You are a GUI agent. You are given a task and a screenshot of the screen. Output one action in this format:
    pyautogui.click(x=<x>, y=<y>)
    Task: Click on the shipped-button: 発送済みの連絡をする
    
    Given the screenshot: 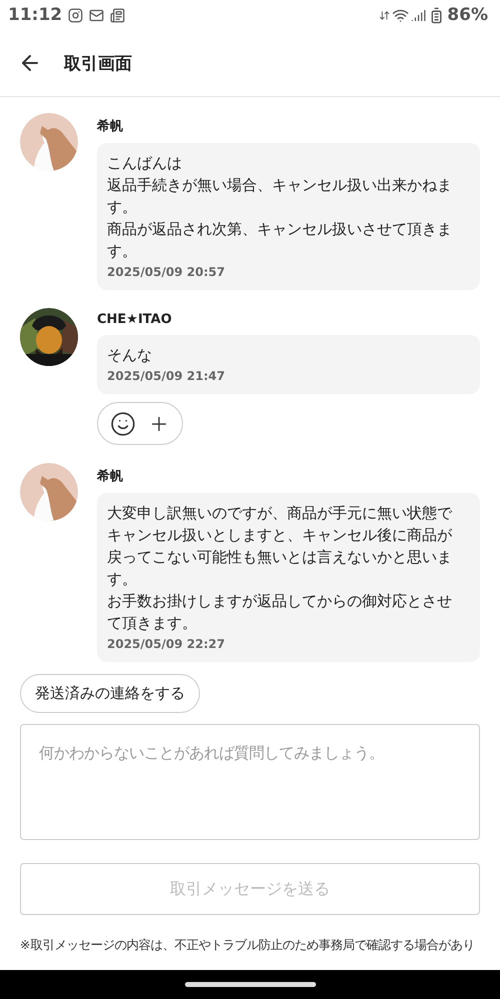 What is the action you would take?
    pyautogui.click(x=110, y=693)
    